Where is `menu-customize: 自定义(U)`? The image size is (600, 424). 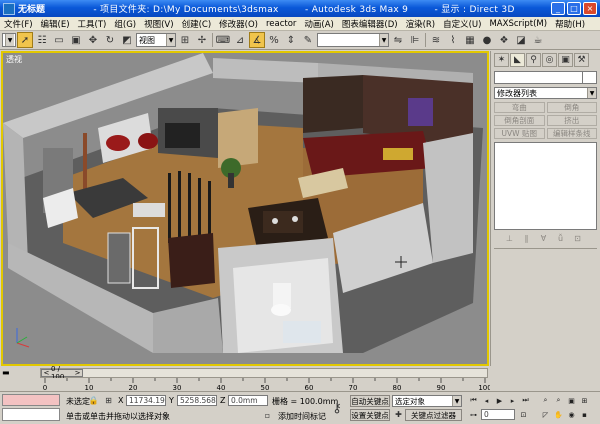 menu-customize: 自定义(U) is located at coordinates (462, 24).